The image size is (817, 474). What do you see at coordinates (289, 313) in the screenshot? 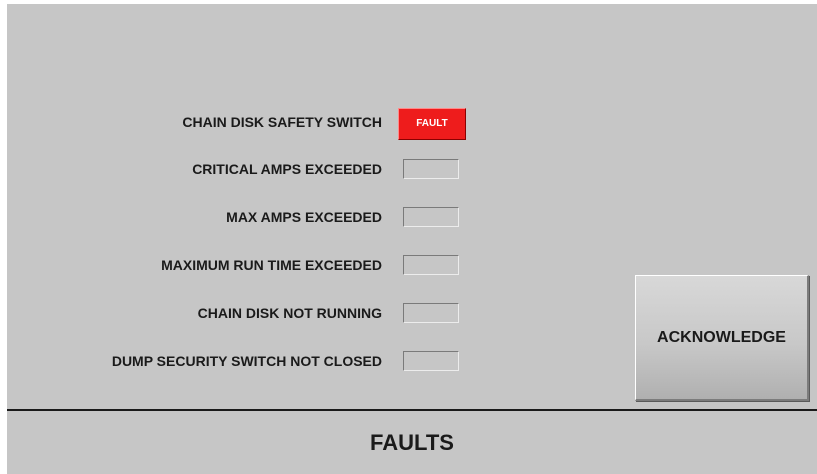
I see `fault-label: CHAIN DISK NOT RUNNING` at bounding box center [289, 313].